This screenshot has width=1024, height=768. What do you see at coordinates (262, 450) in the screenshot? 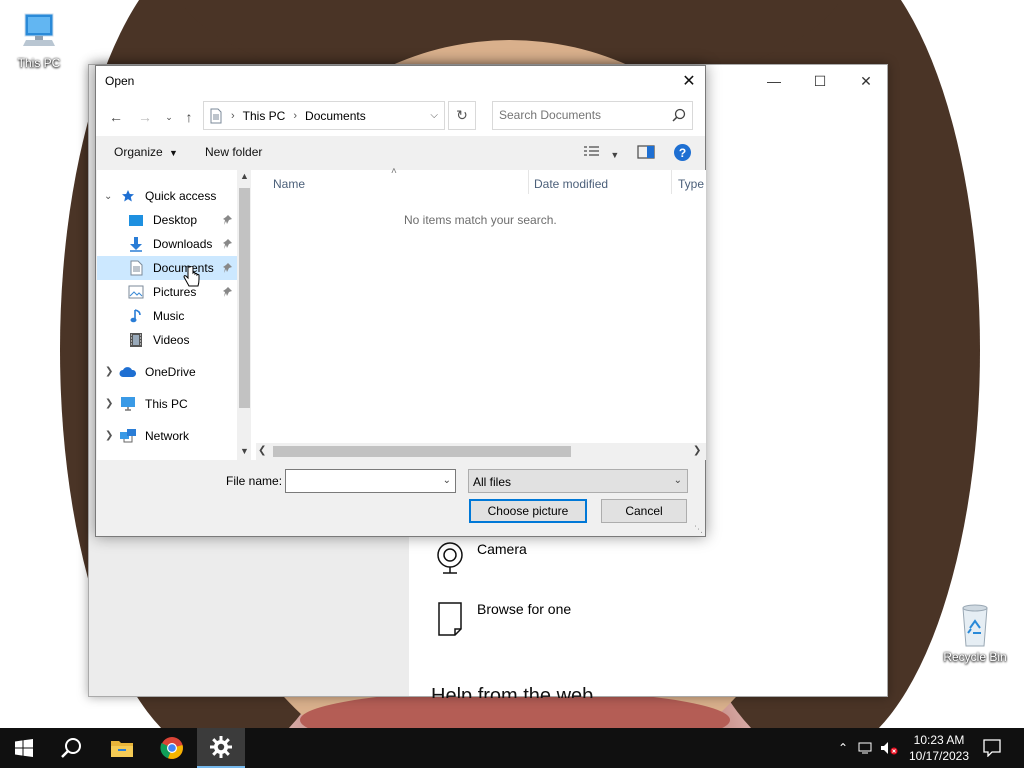
I see `scroll-left-icon: ❮` at bounding box center [262, 450].